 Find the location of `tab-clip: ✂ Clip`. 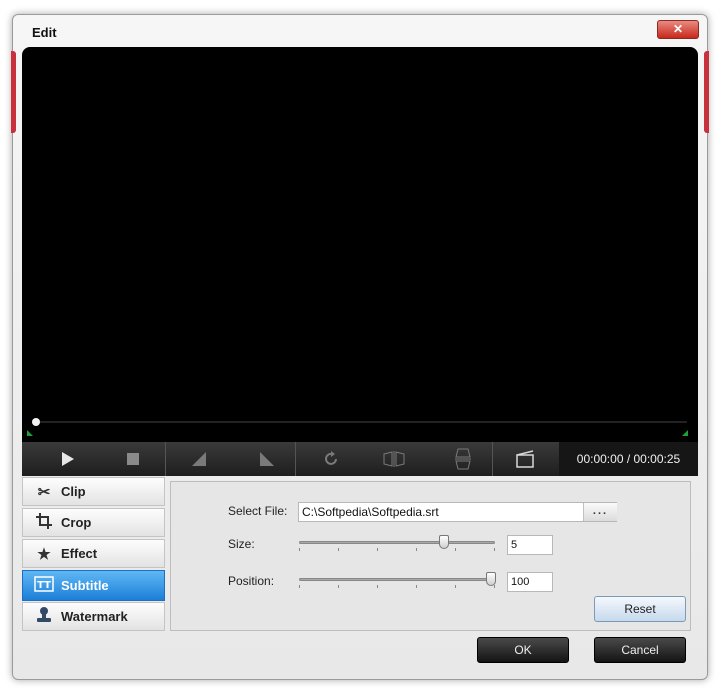

tab-clip: ✂ Clip is located at coordinates (93, 491).